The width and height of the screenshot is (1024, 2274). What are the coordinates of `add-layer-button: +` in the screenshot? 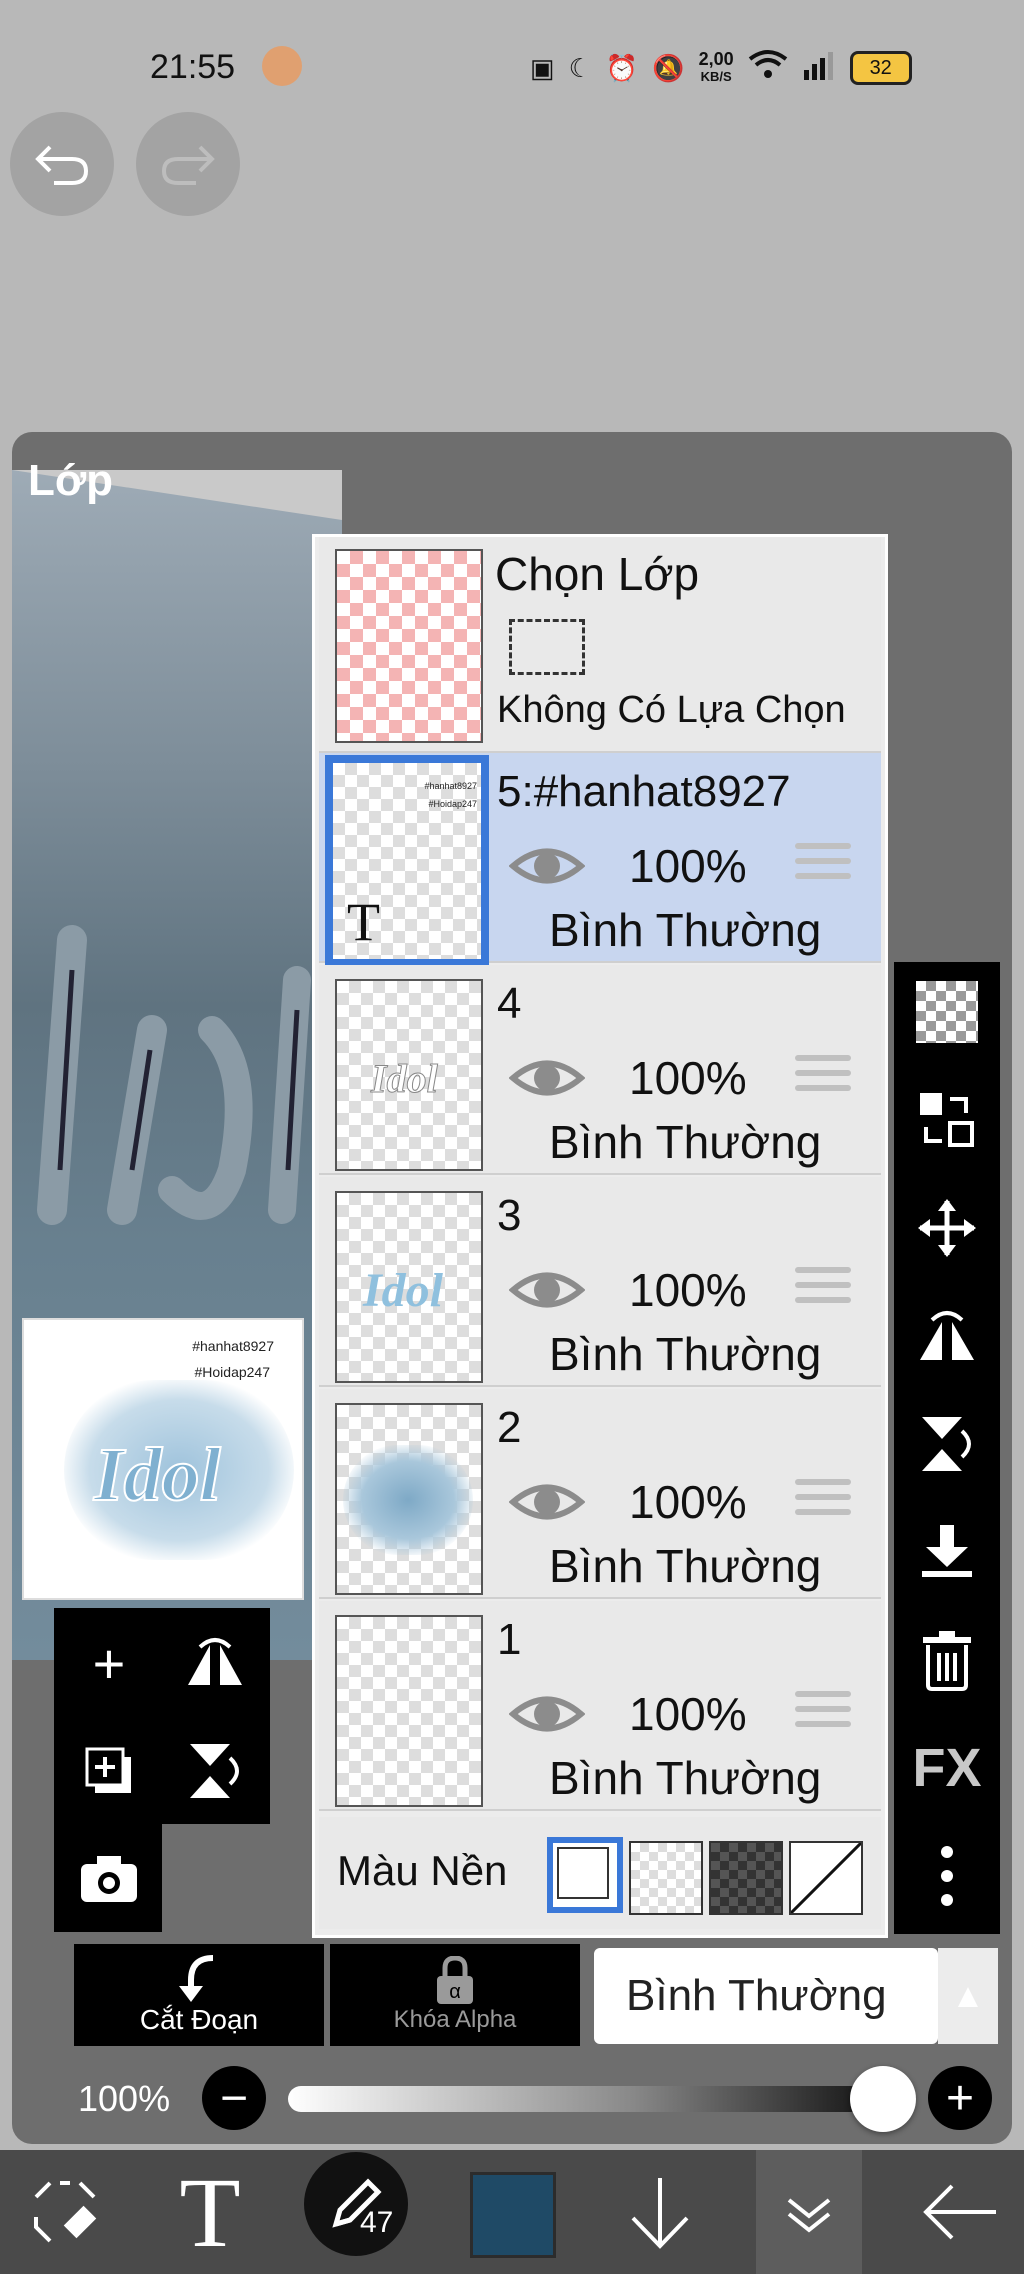 It's located at (109, 1663).